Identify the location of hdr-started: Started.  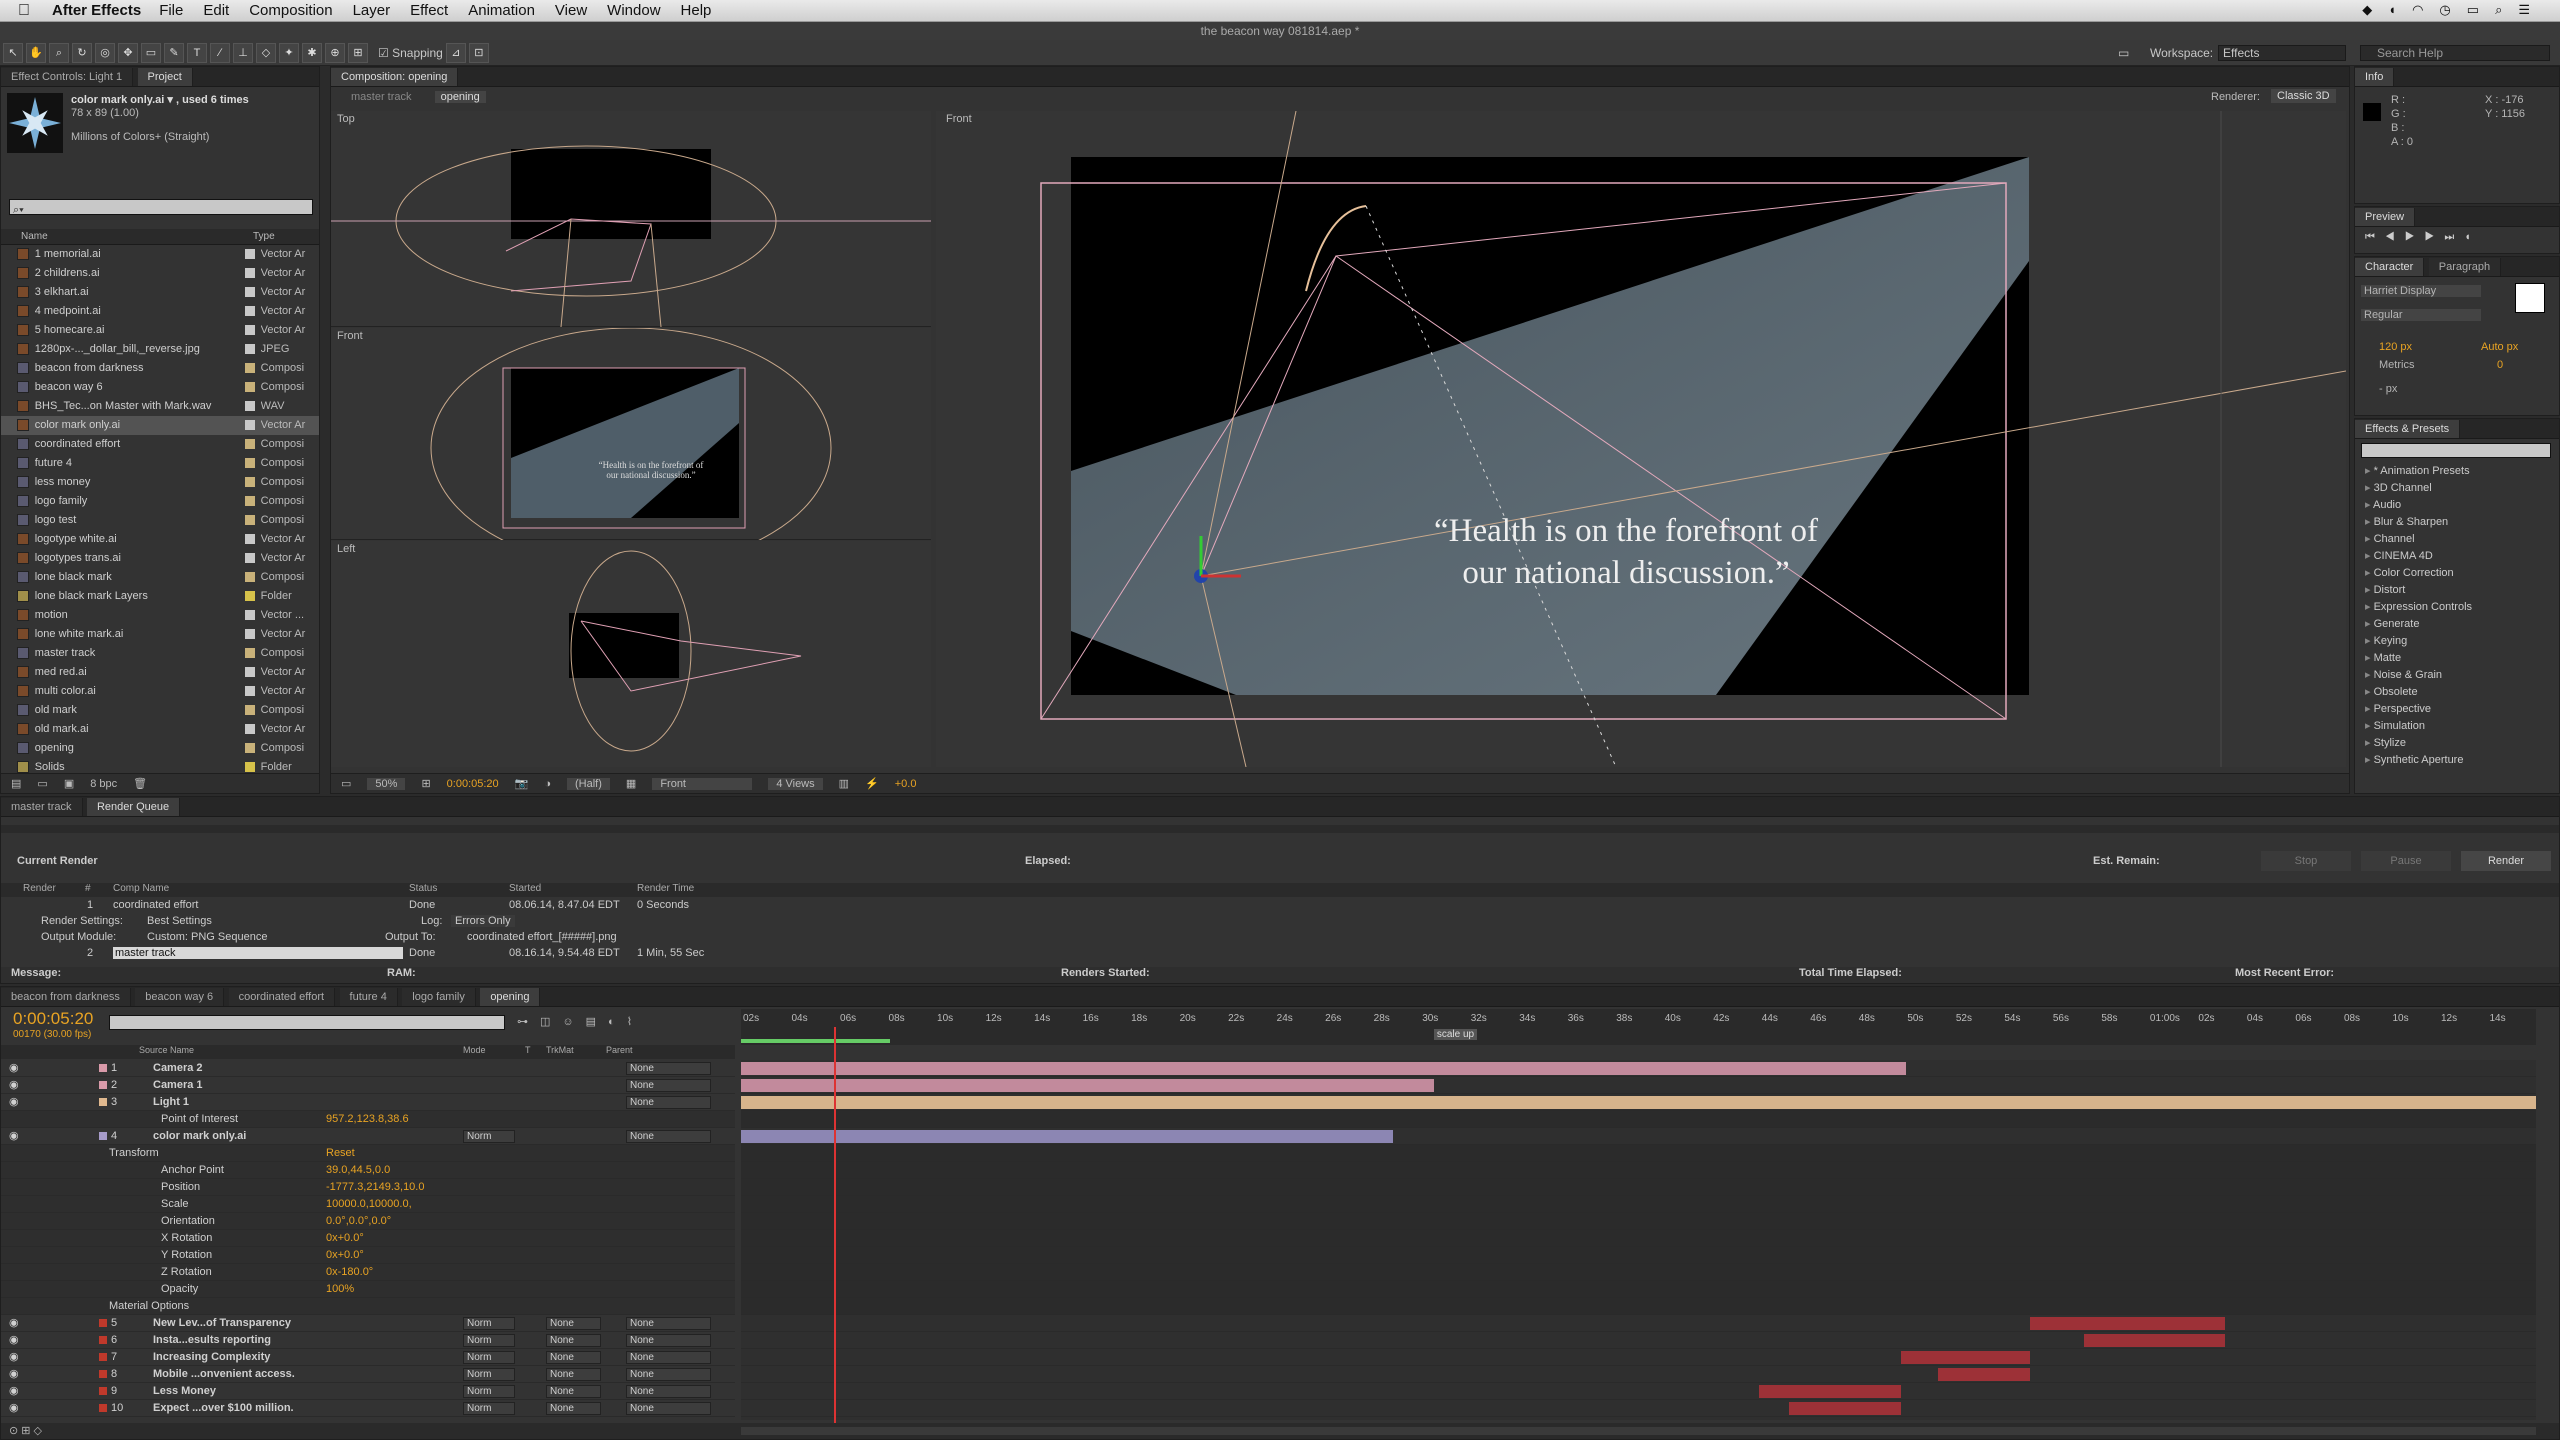
(525, 888).